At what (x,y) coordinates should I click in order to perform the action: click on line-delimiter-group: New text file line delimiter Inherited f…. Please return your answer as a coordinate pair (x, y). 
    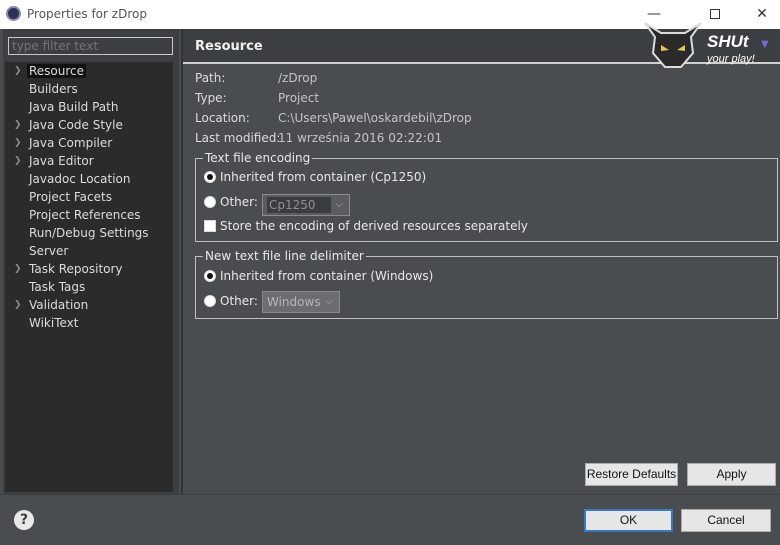
    Looking at the image, I should click on (486, 284).